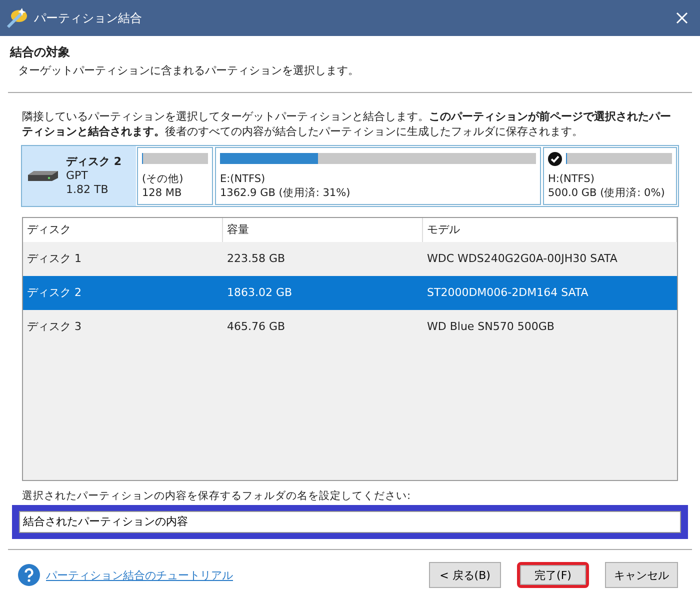  What do you see at coordinates (40, 52) in the screenshot?
I see `section-title: 結合の対象` at bounding box center [40, 52].